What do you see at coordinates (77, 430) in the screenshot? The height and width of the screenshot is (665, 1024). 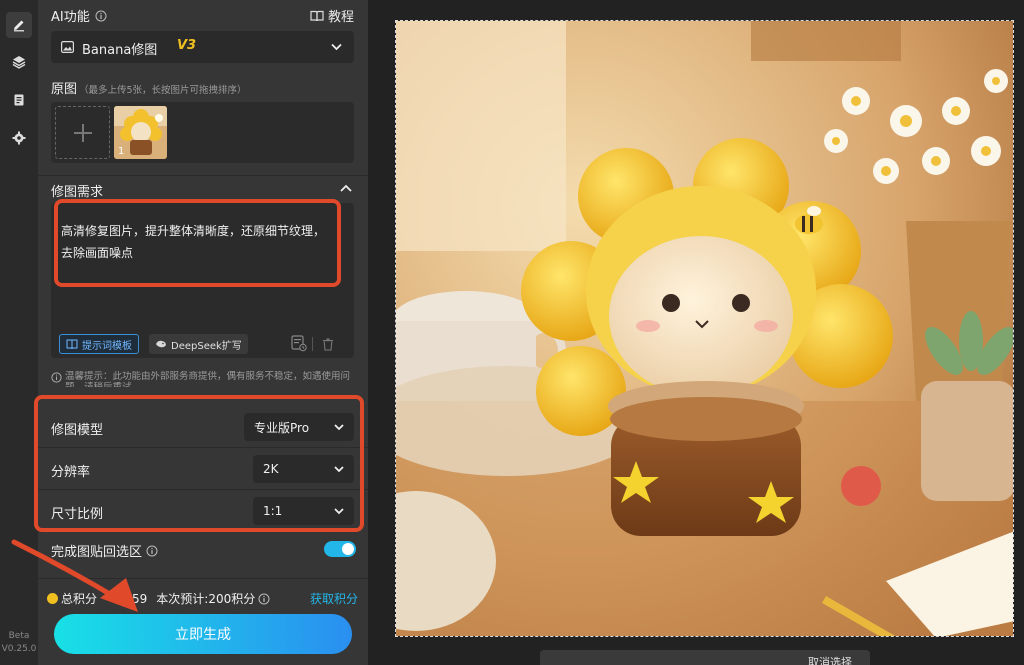 I see `param-model-label: 修图模型` at bounding box center [77, 430].